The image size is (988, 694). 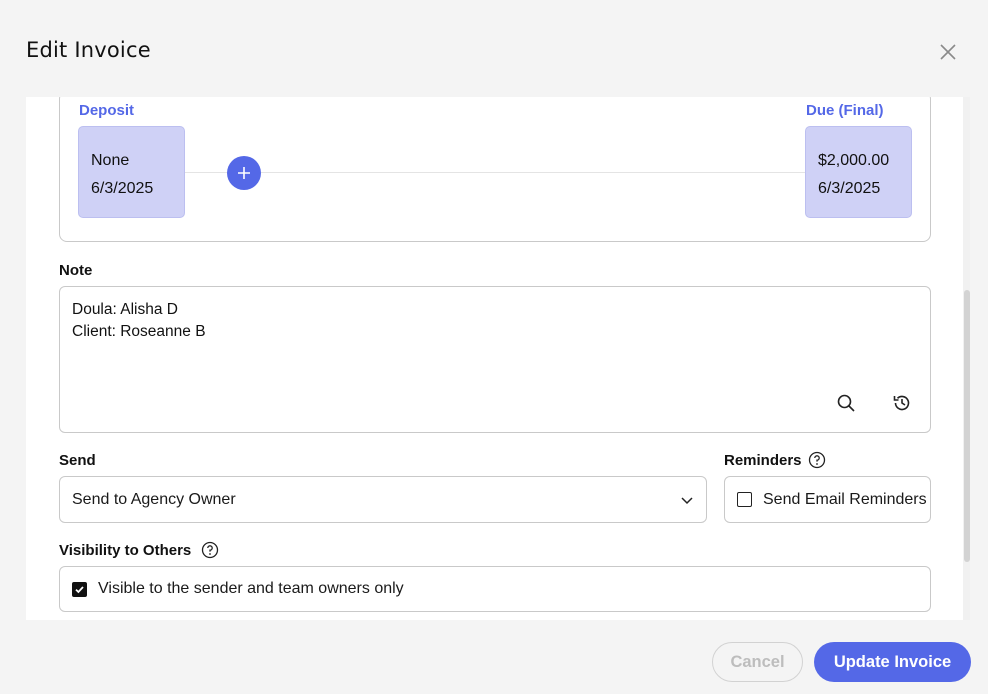 I want to click on email-reminders-toggle: Send Email Reminders, so click(x=827, y=499).